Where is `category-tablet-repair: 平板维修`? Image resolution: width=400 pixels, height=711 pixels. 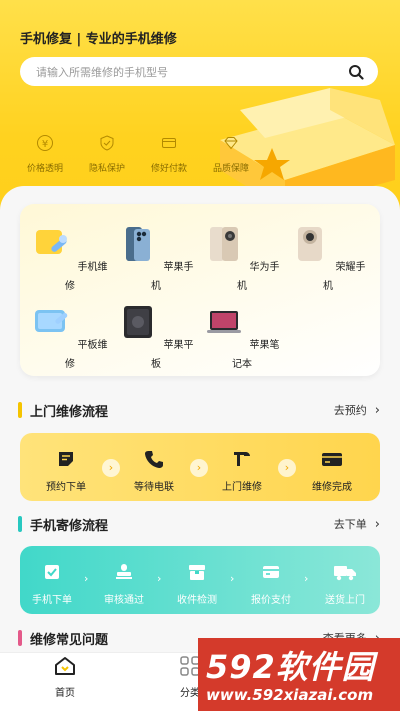
category-tablet-repair: 平板维修 is located at coordinates (70, 336).